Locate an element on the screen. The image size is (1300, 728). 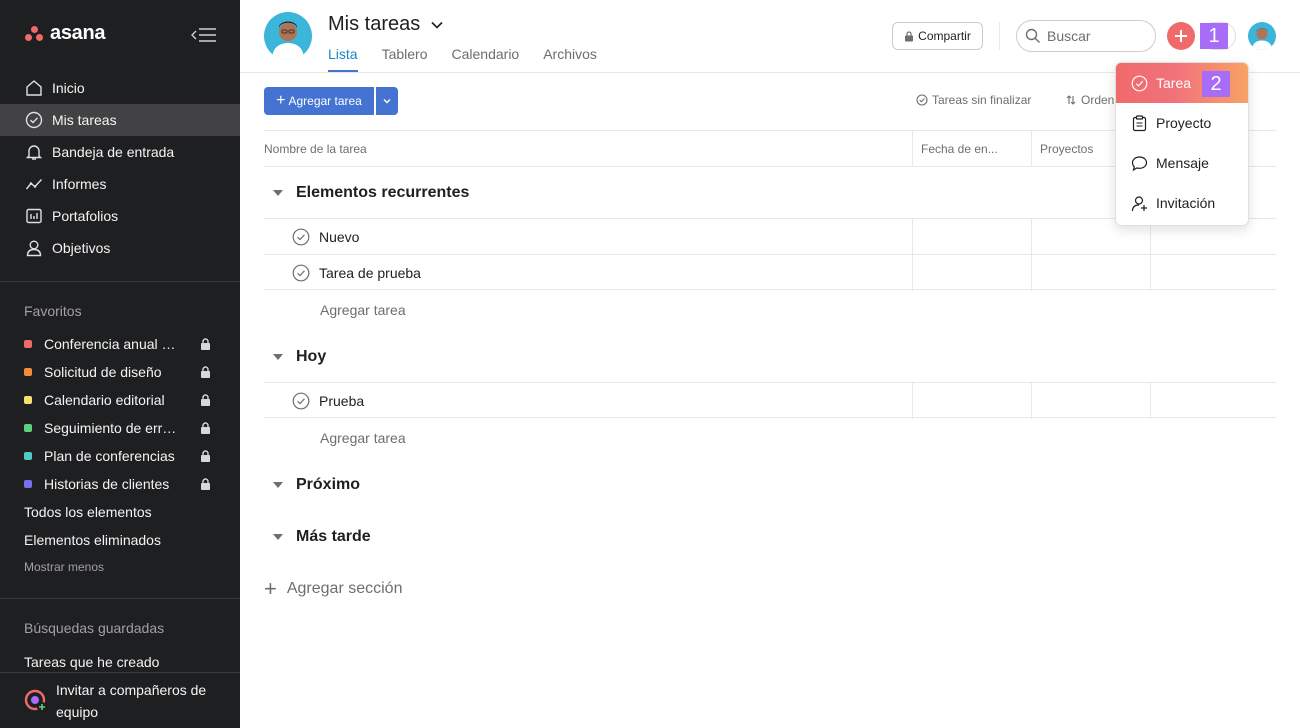
nav-item-portafolios: Portafolios is located at coordinates (120, 216).